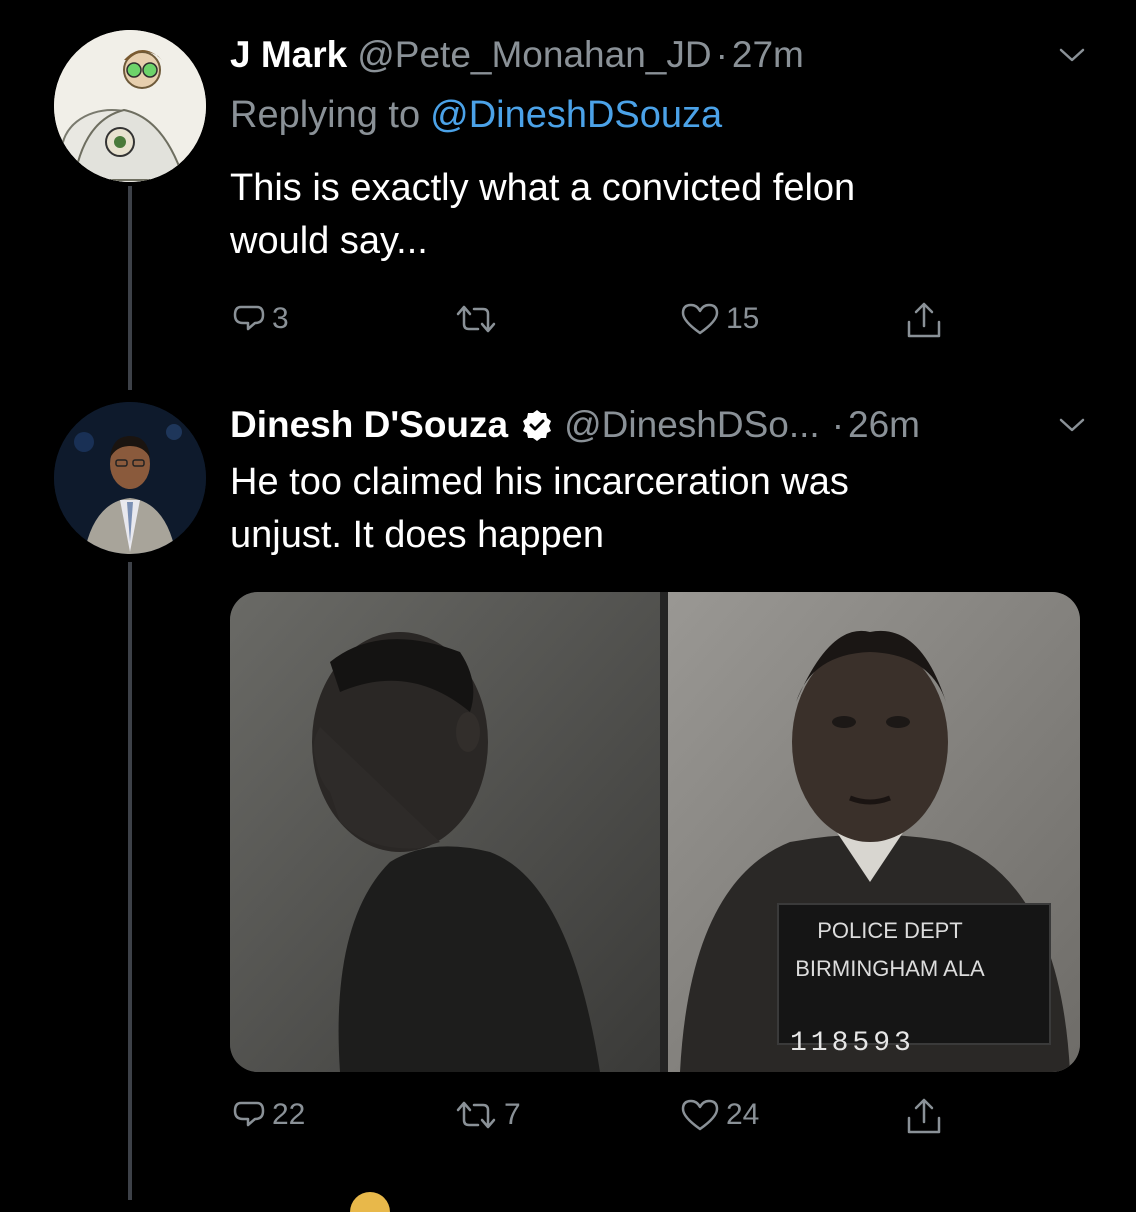 This screenshot has height=1212, width=1136. Describe the element at coordinates (539, 482) in the screenshot. I see `tweet-text-line: He too claimed his incarceration was` at that location.